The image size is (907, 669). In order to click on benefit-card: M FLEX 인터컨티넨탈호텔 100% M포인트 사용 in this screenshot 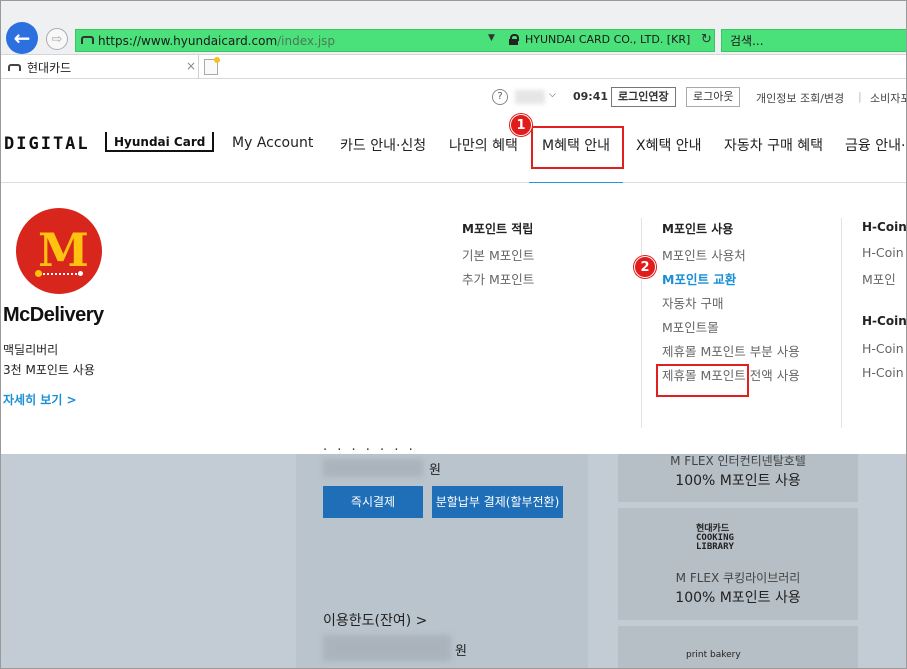, I will do `click(738, 478)`.